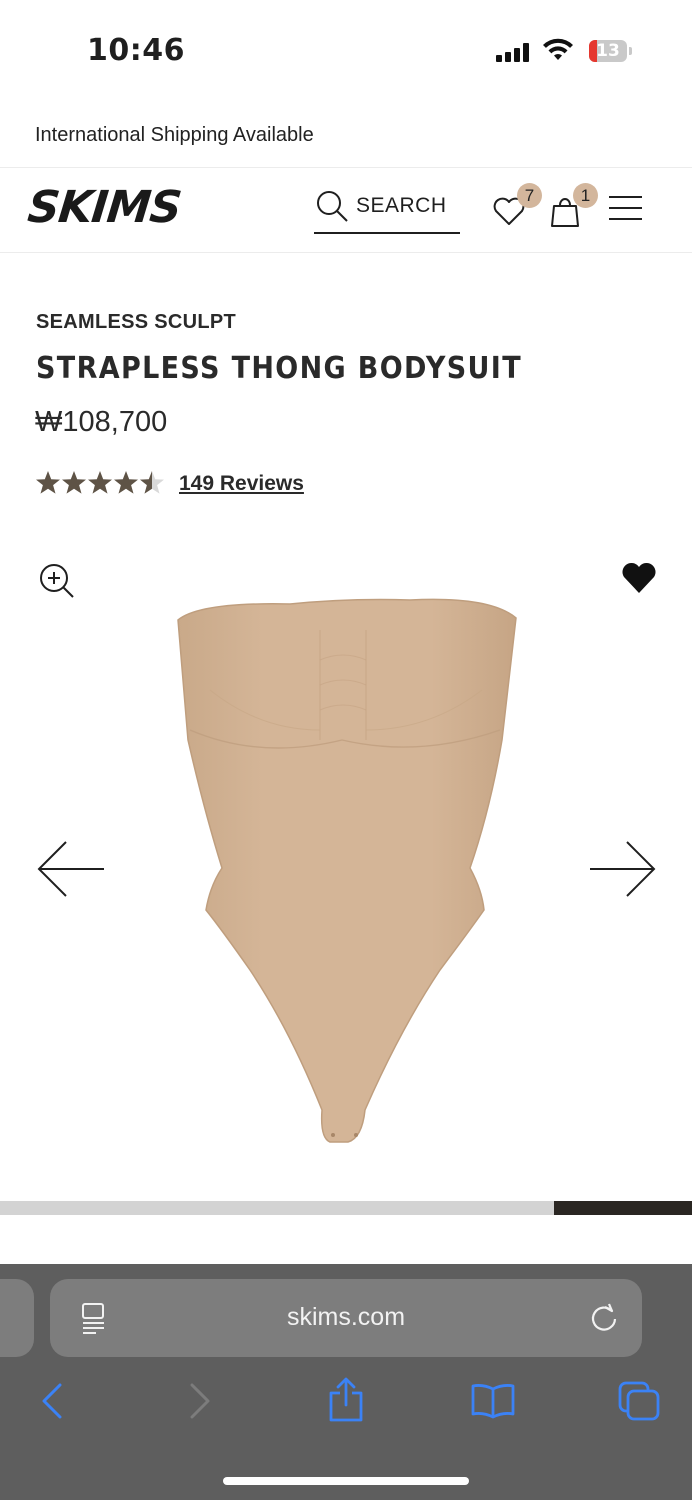 This screenshot has width=692, height=1500. What do you see at coordinates (174, 135) in the screenshot?
I see `shipping-banner: International Shipping Available` at bounding box center [174, 135].